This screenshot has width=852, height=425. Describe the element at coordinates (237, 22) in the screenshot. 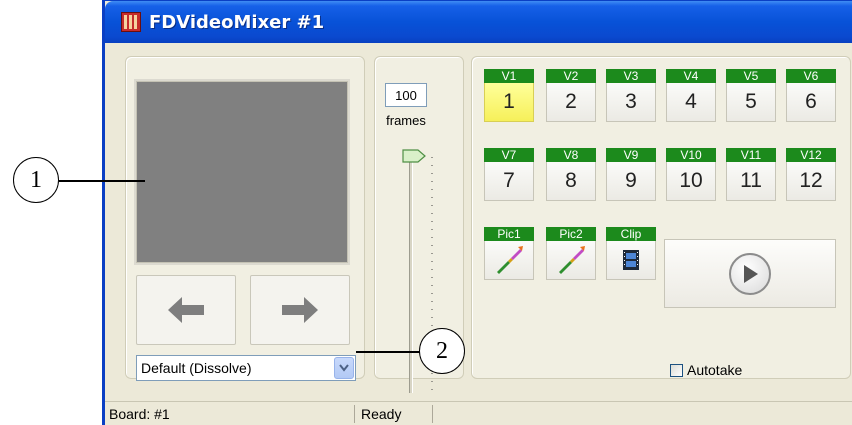

I see `window-title: FDVideoMixer #1` at that location.